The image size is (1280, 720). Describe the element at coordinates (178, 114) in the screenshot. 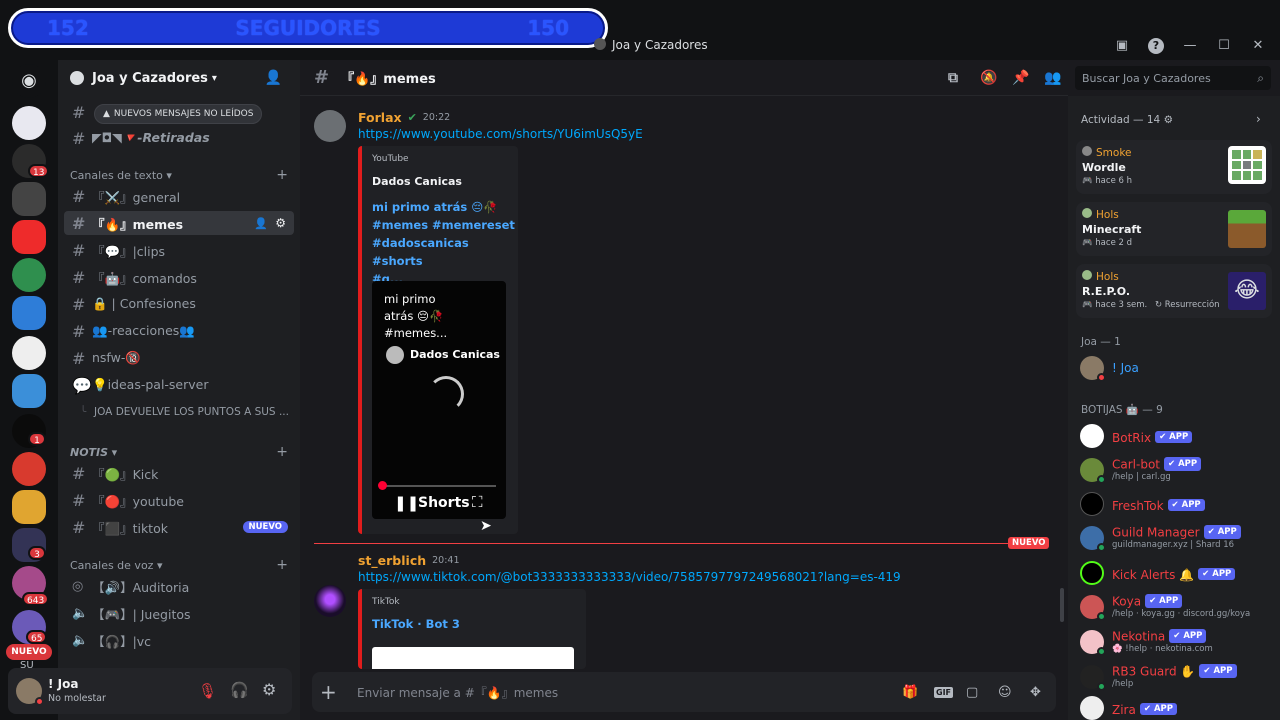

I see `unread-messages-pill: ▲ NUEVOS MENSAJES NO LEÍDOS` at that location.